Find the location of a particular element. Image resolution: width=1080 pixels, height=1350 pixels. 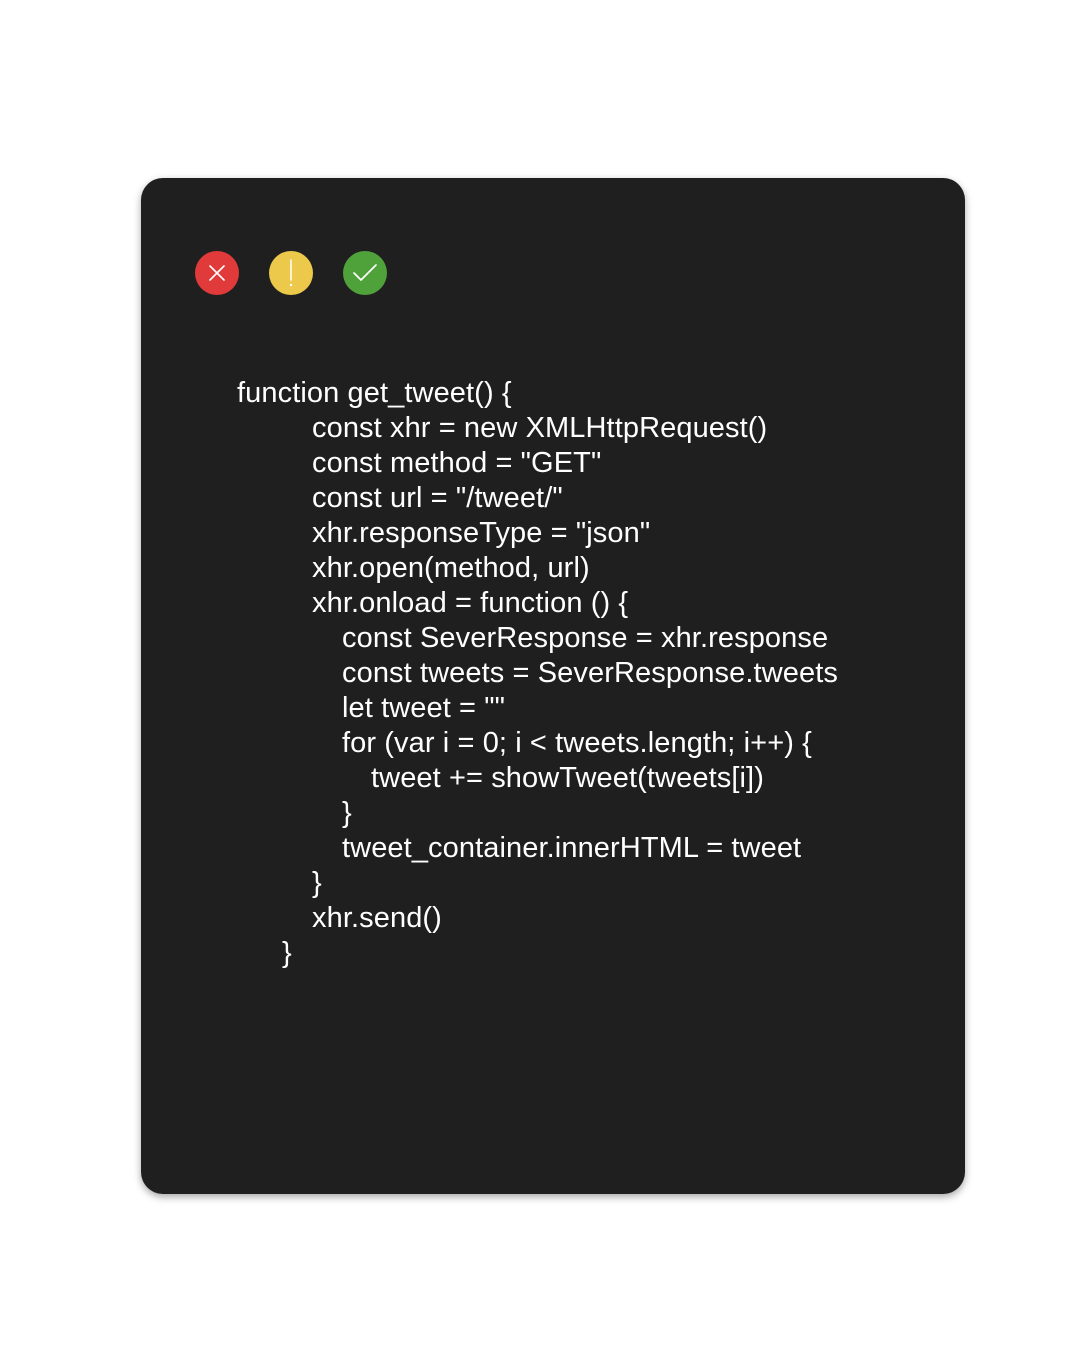

exclamation-icon is located at coordinates (291, 273).